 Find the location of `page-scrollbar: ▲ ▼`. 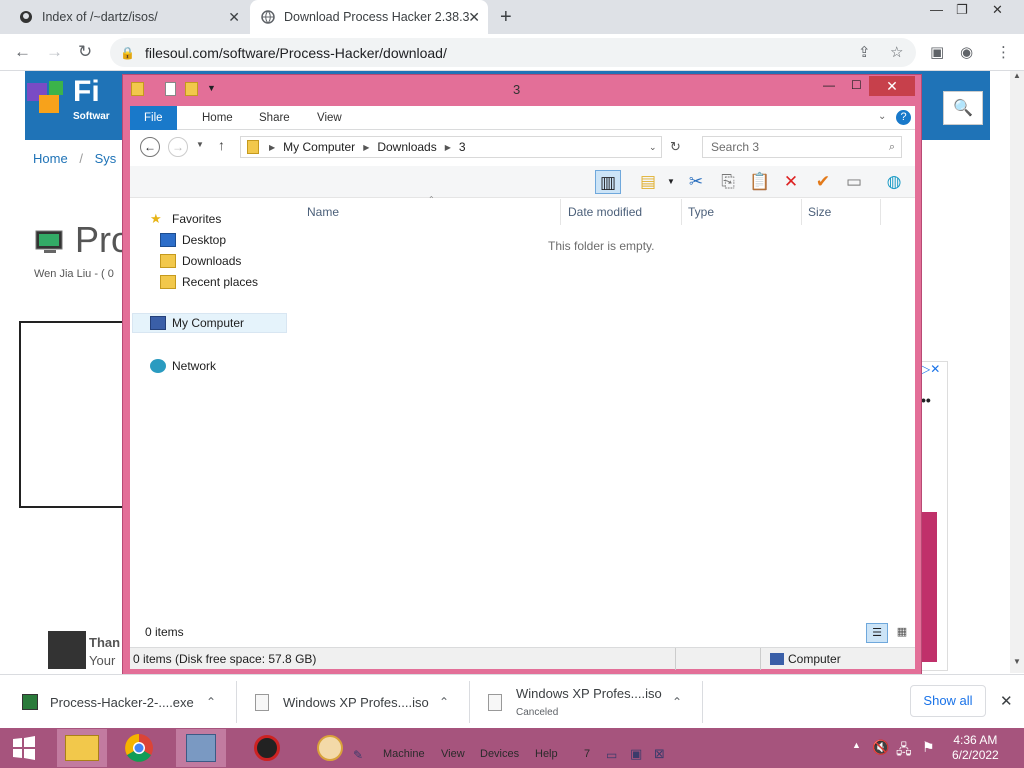

page-scrollbar: ▲ ▼ is located at coordinates (1017, 372).